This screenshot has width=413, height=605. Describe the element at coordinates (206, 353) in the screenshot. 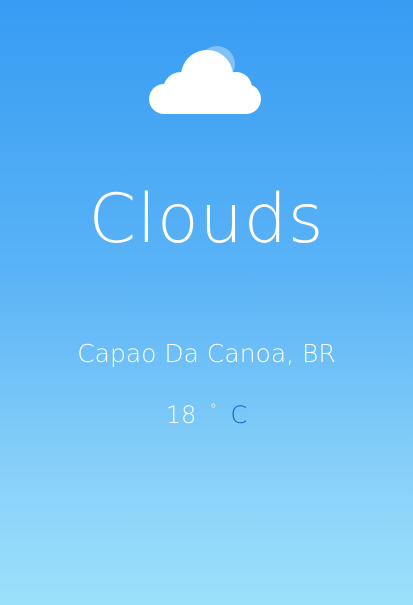

I see `location-label: Capao Da Canoa, BR` at that location.